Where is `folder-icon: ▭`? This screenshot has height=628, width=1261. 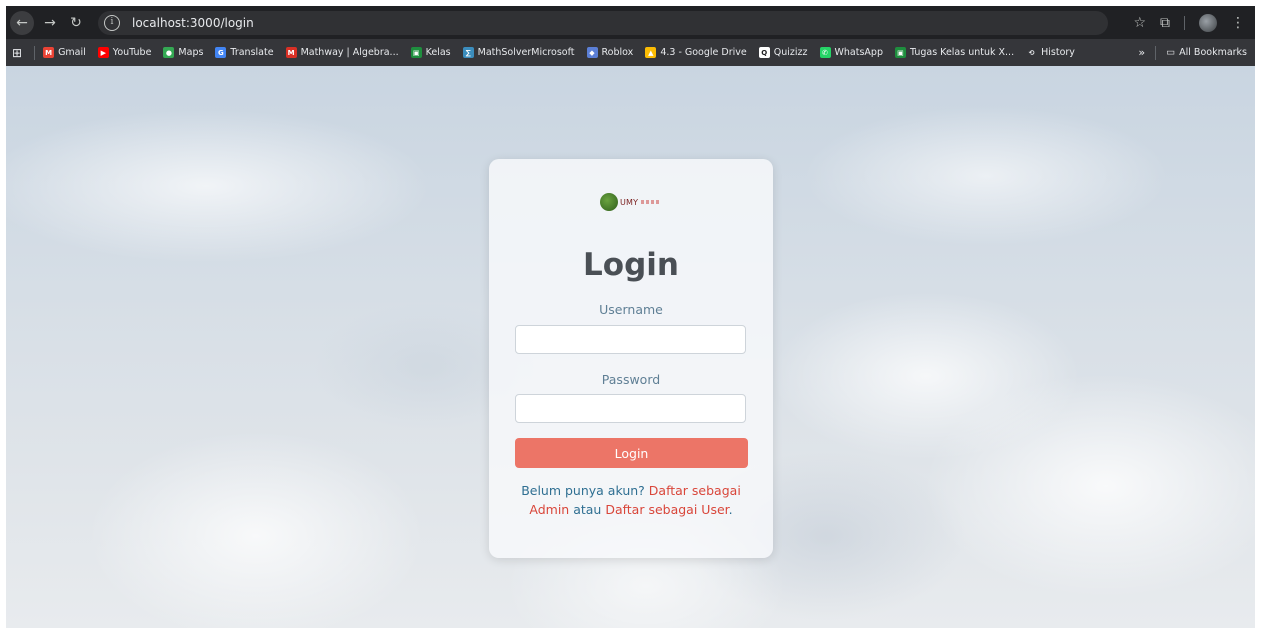
folder-icon: ▭ is located at coordinates (1171, 52).